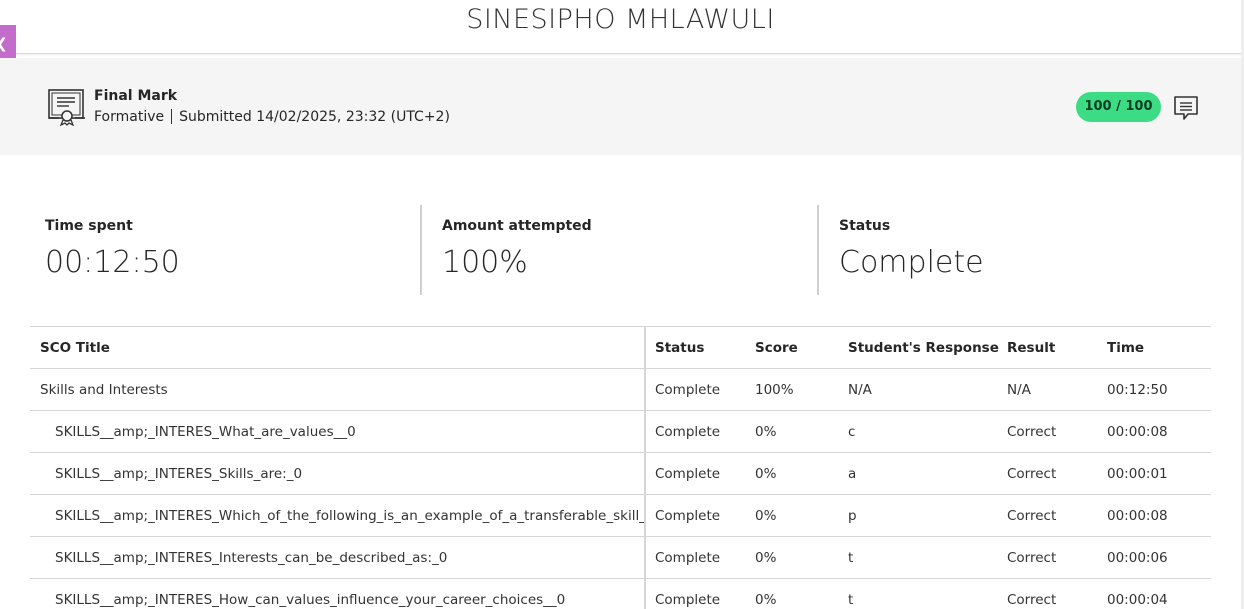  I want to click on row-result: N/A, so click(1057, 389).